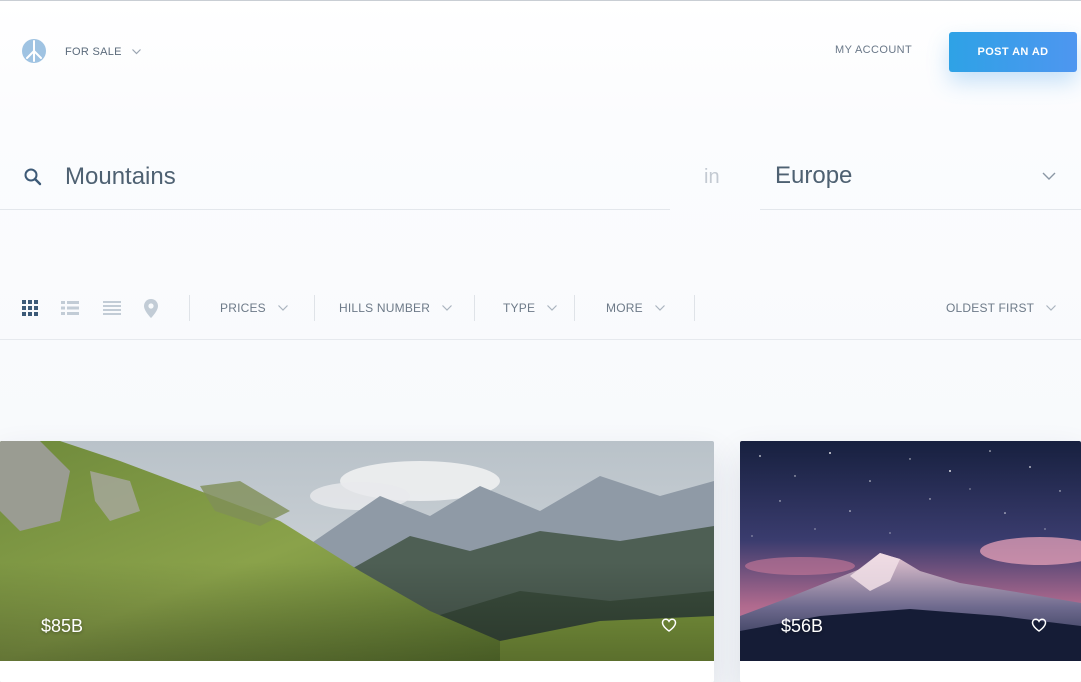 This screenshot has width=1081, height=682. I want to click on top-border, so click(540, 0).